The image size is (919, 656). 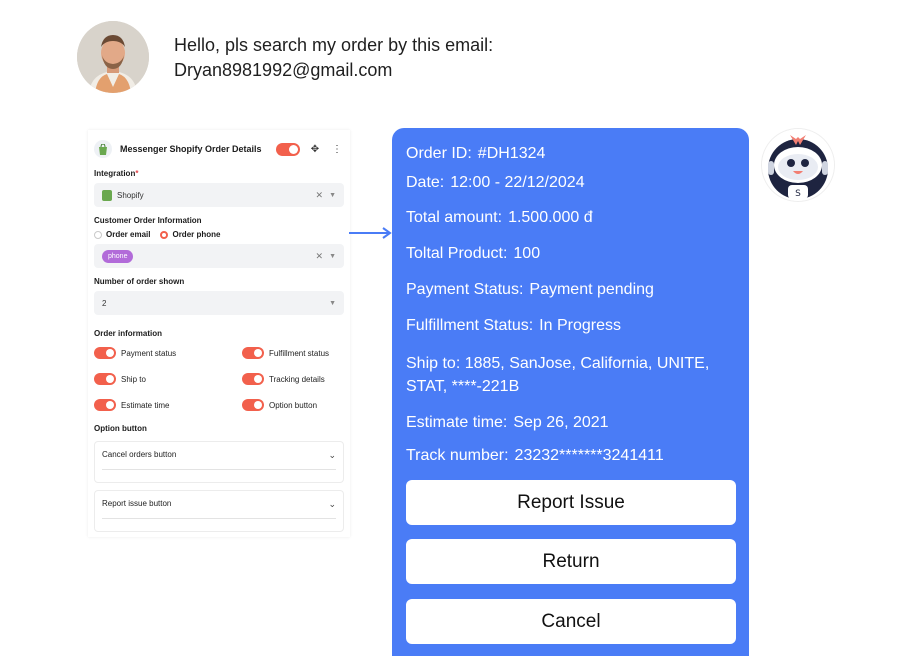 I want to click on integration-select: Shopify ✕ ▼, so click(x=219, y=195).